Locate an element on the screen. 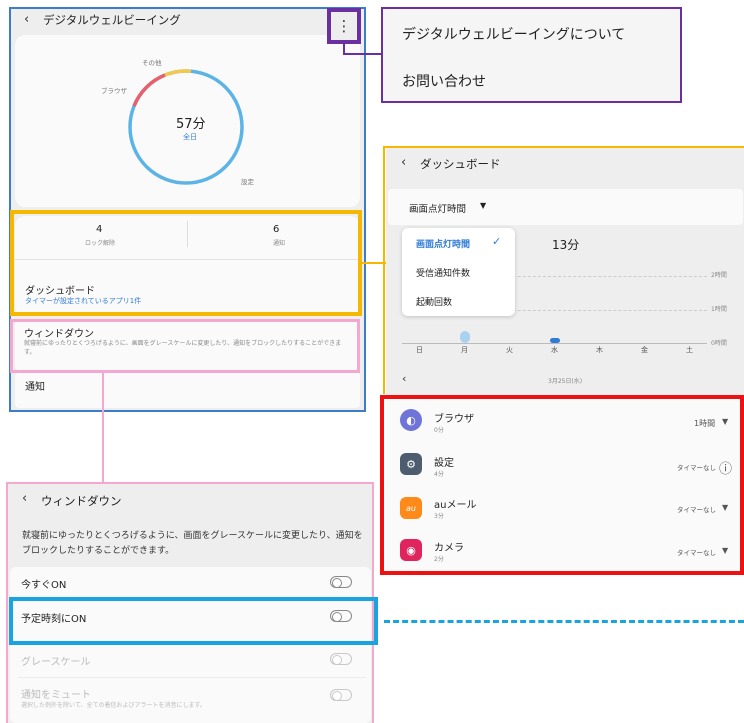 The height and width of the screenshot is (723, 744). connector-cyan-dashed is located at coordinates (564, 621).